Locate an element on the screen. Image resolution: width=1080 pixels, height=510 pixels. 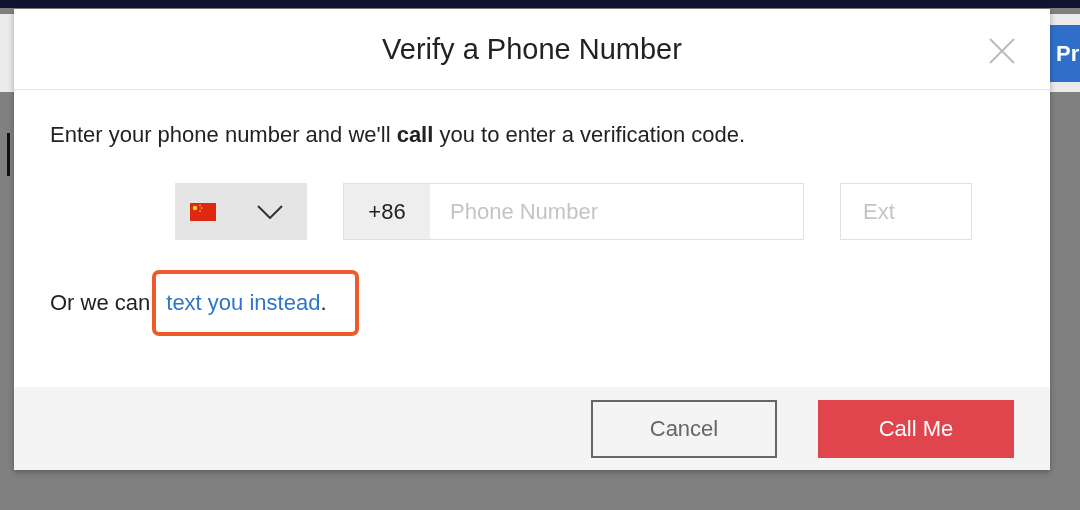
extension-field: Ext is located at coordinates (906, 211).